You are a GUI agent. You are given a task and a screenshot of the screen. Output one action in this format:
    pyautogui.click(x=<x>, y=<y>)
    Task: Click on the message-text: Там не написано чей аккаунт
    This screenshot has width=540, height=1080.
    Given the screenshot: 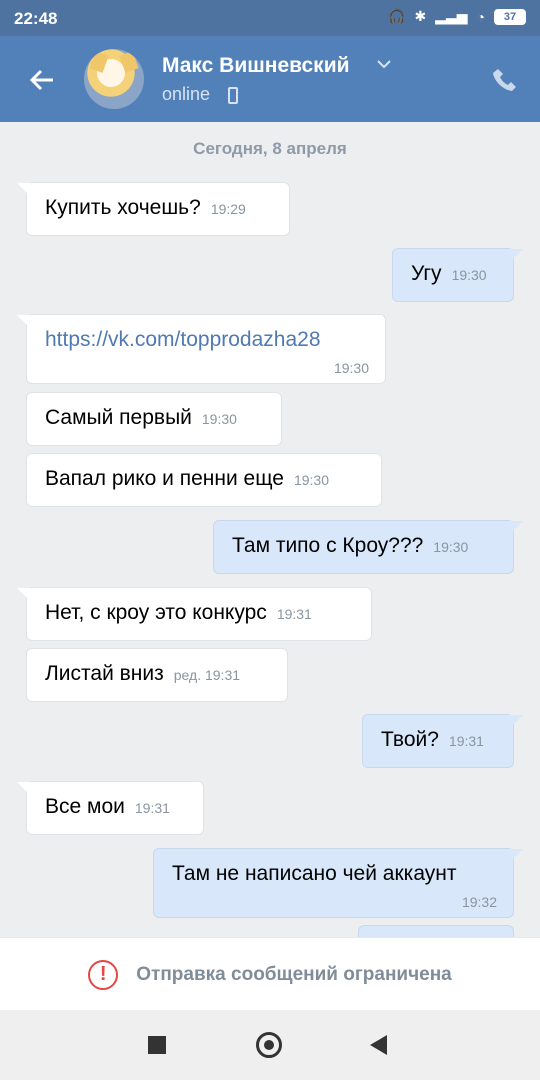 What is the action you would take?
    pyautogui.click(x=314, y=873)
    